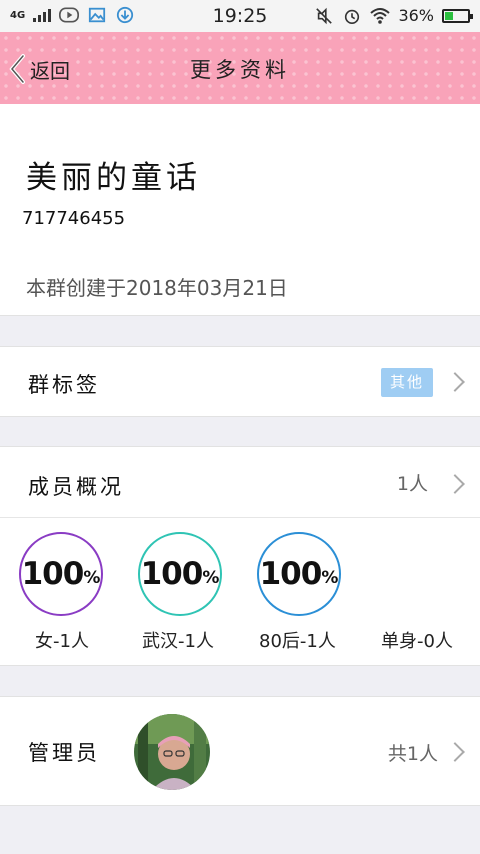  I want to click on alarm-icon, so click(352, 16).